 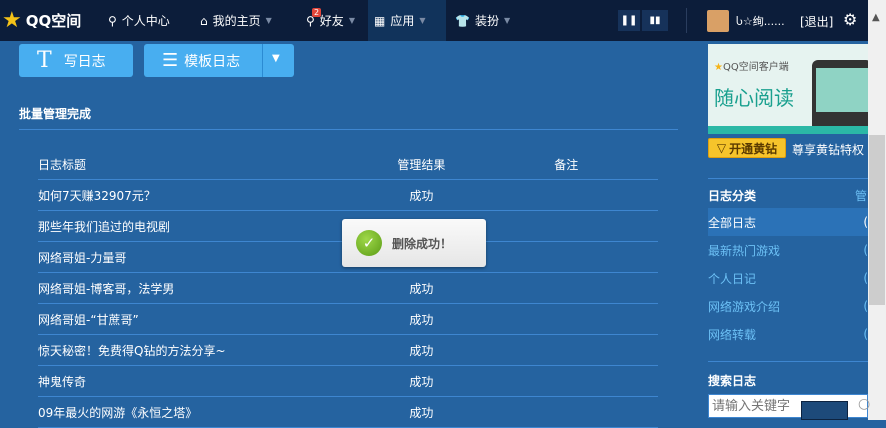 I want to click on header-result: 管理结果, so click(x=421, y=164).